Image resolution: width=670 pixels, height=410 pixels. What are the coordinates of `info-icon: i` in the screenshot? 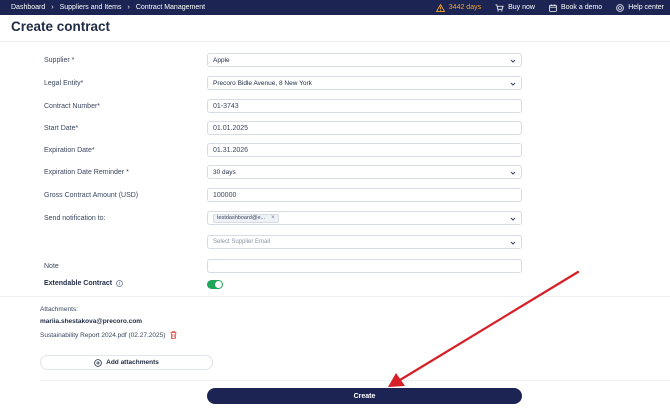 It's located at (120, 283).